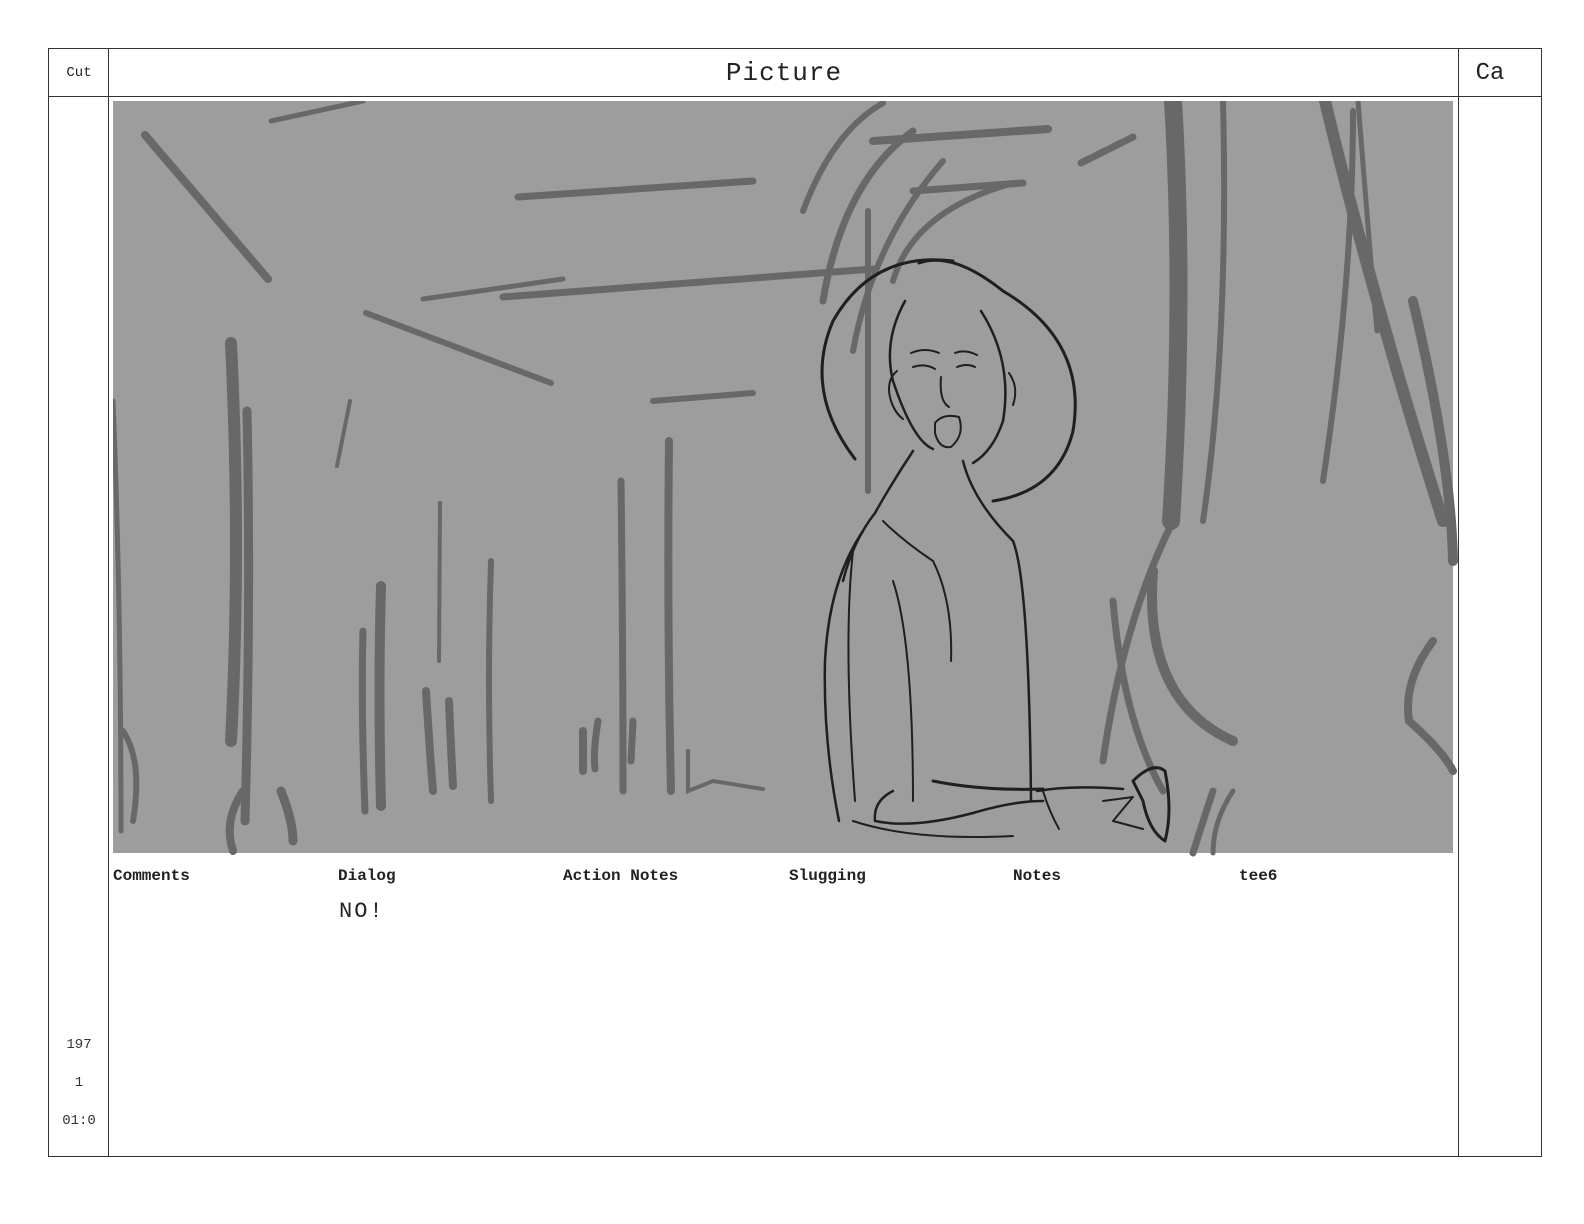 The height and width of the screenshot is (1224, 1584). What do you see at coordinates (827, 876) in the screenshot?
I see `slugging-label: Slugging` at bounding box center [827, 876].